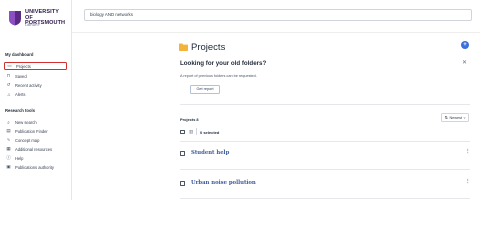  I want to click on project-link-student-help: Student help, so click(210, 153).